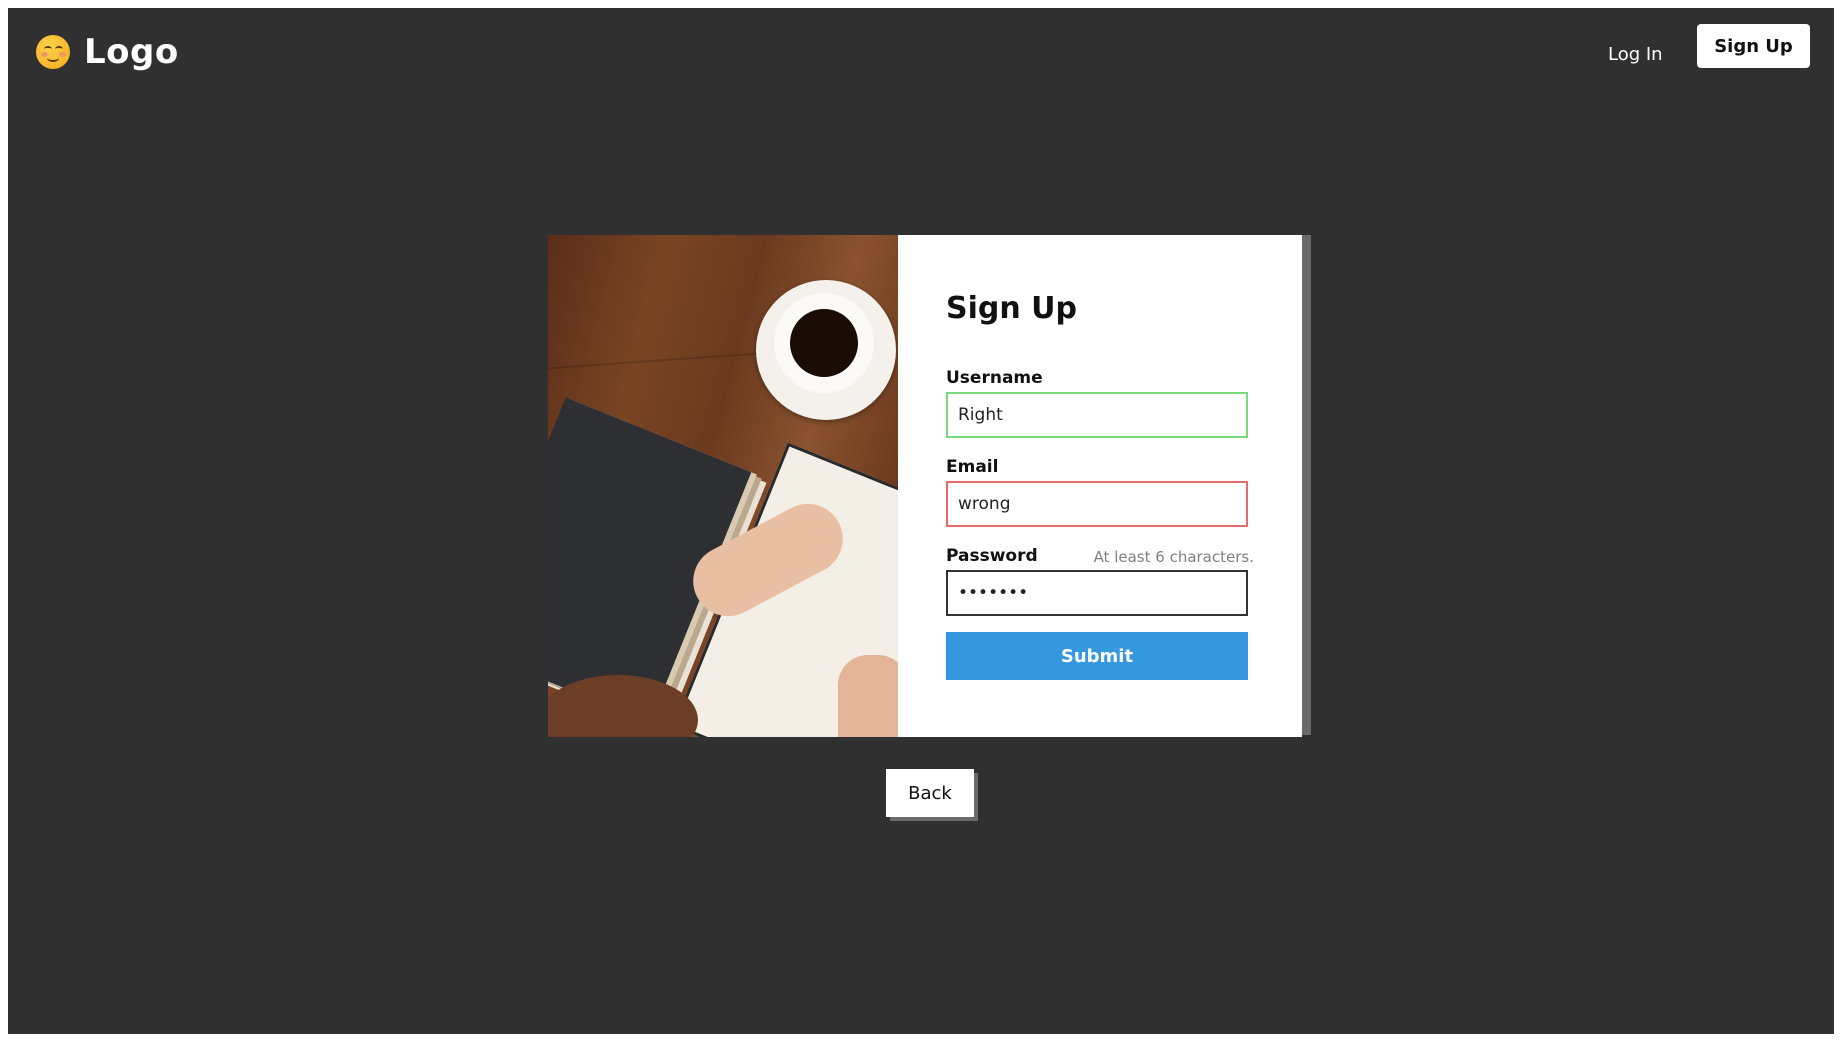 The image size is (1842, 1042). Describe the element at coordinates (53, 52) in the screenshot. I see `smiling-emoji-icon` at that location.